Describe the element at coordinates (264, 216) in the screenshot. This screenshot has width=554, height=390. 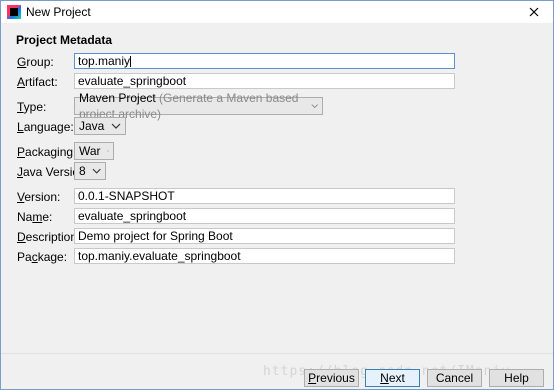
I see `name-field: evaluate_springboot` at that location.